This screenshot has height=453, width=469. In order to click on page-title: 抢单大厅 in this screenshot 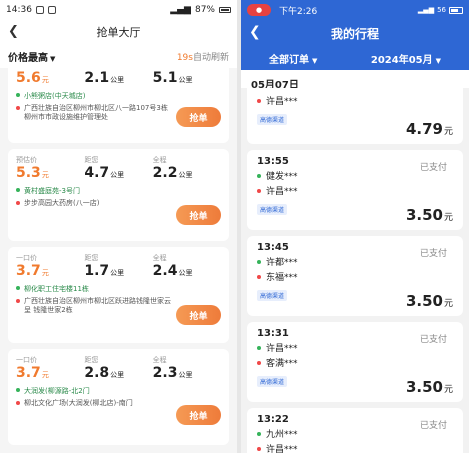, I will do `click(118, 32)`.